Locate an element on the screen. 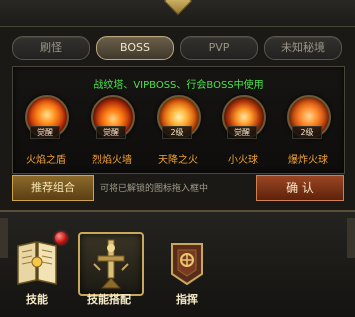 This screenshot has height=317, width=355. skill-name: 天降之火 is located at coordinates (178, 160).